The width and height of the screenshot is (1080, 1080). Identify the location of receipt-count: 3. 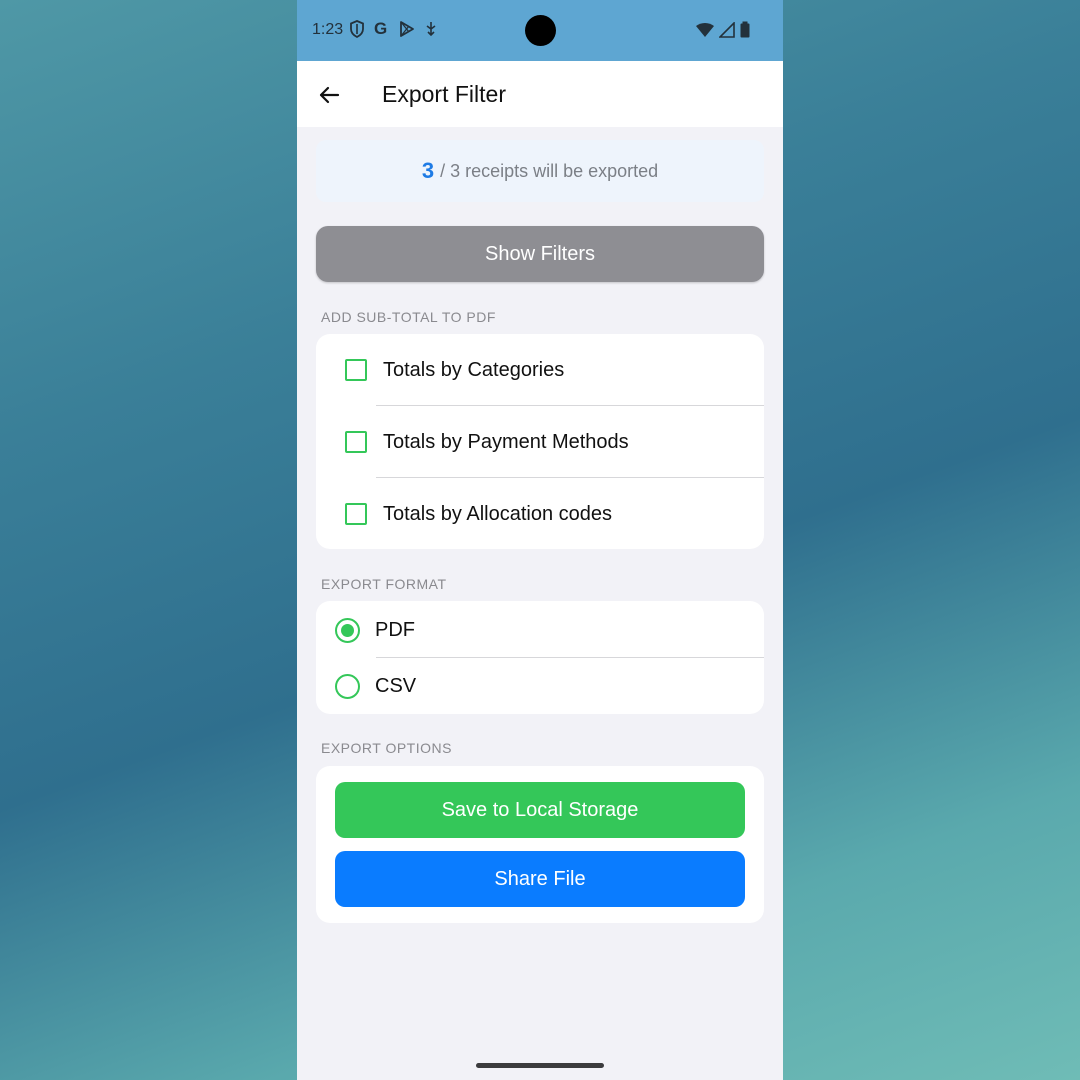
(428, 170).